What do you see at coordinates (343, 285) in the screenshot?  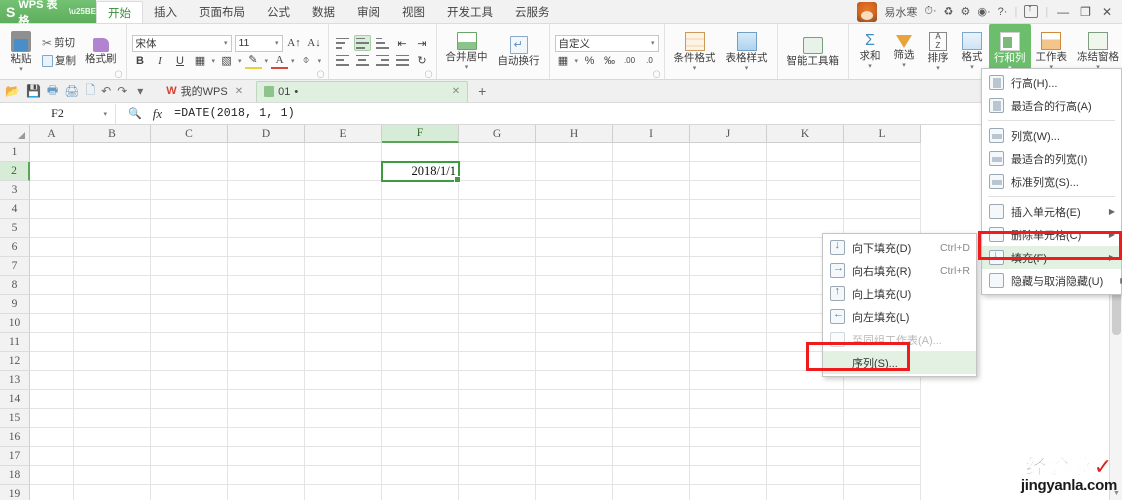 I see `cell-E8` at bounding box center [343, 285].